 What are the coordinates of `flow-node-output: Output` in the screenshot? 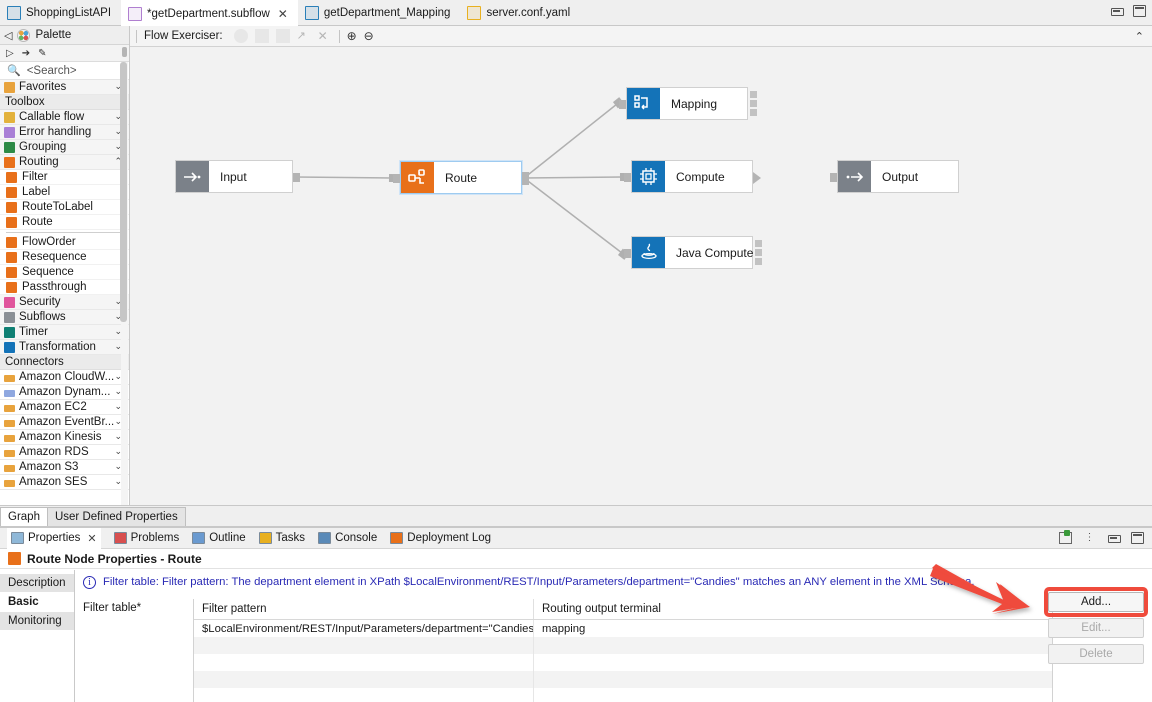 It's located at (894, 176).